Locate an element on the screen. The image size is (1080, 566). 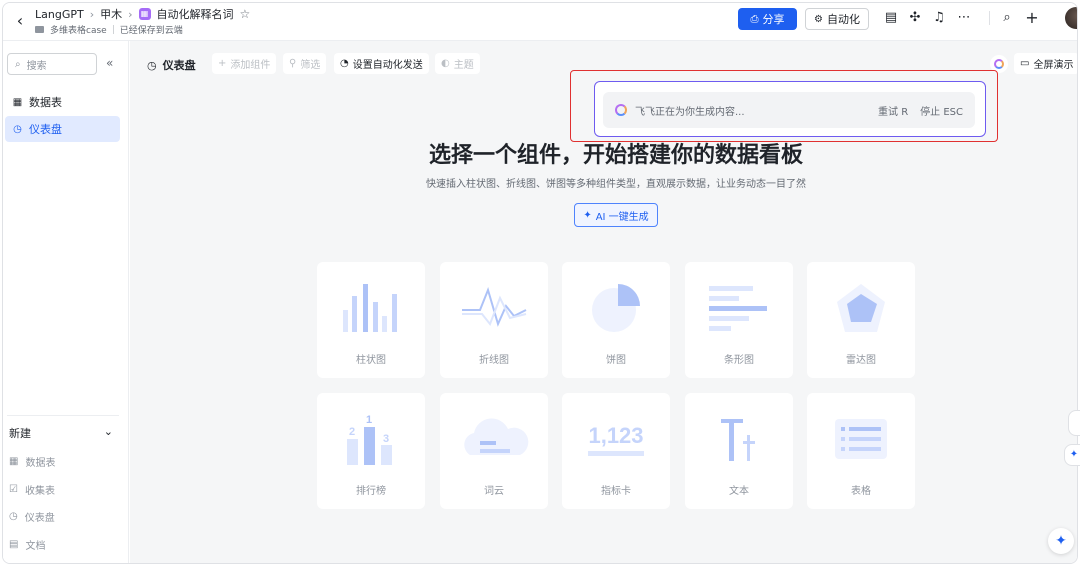
widget-card-word-cloud: 词云 is located at coordinates (494, 451).